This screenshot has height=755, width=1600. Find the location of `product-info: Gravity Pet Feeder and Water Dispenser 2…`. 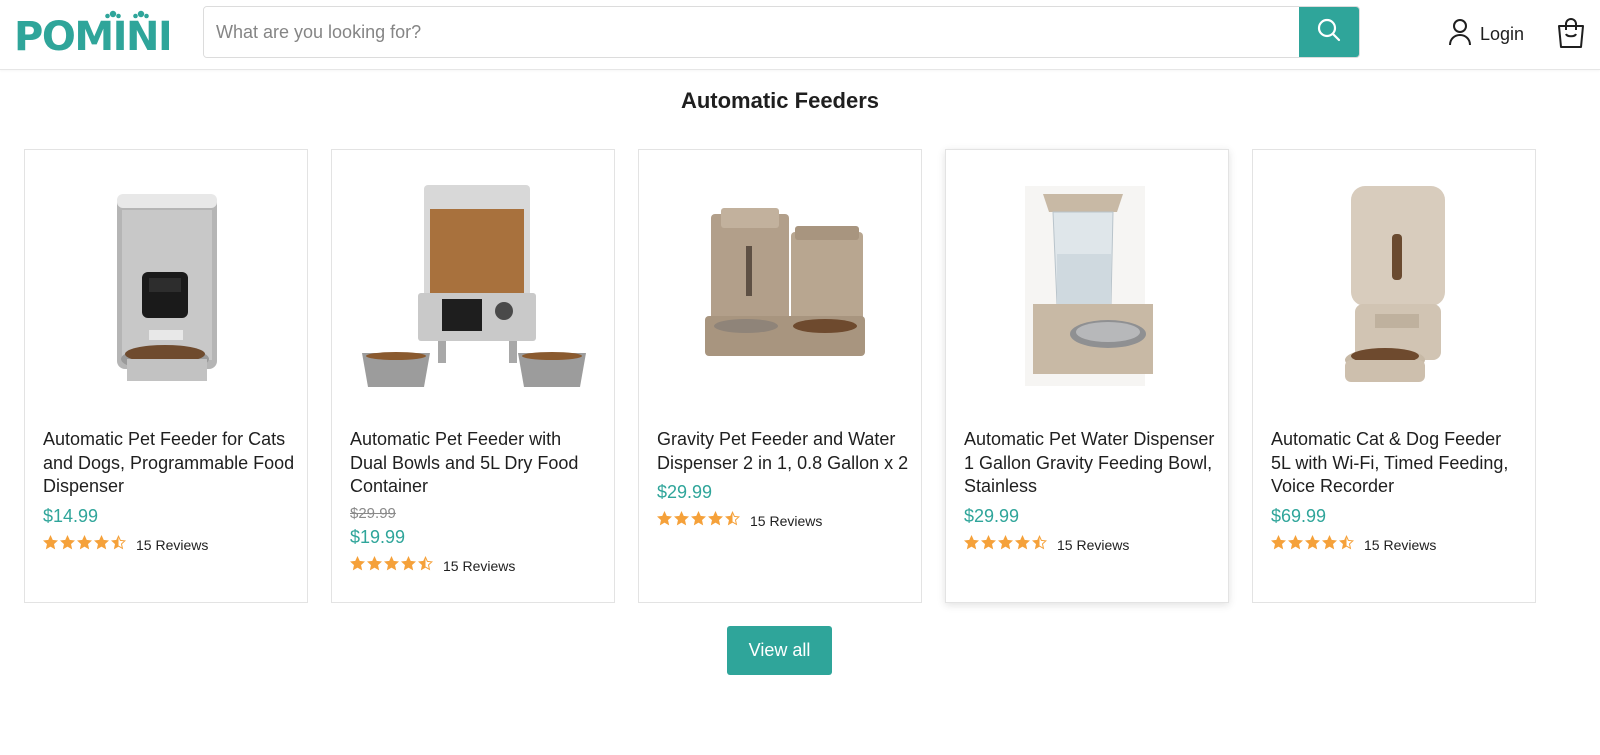

product-info: Gravity Pet Feeder and Water Dispenser 2… is located at coordinates (782, 479).